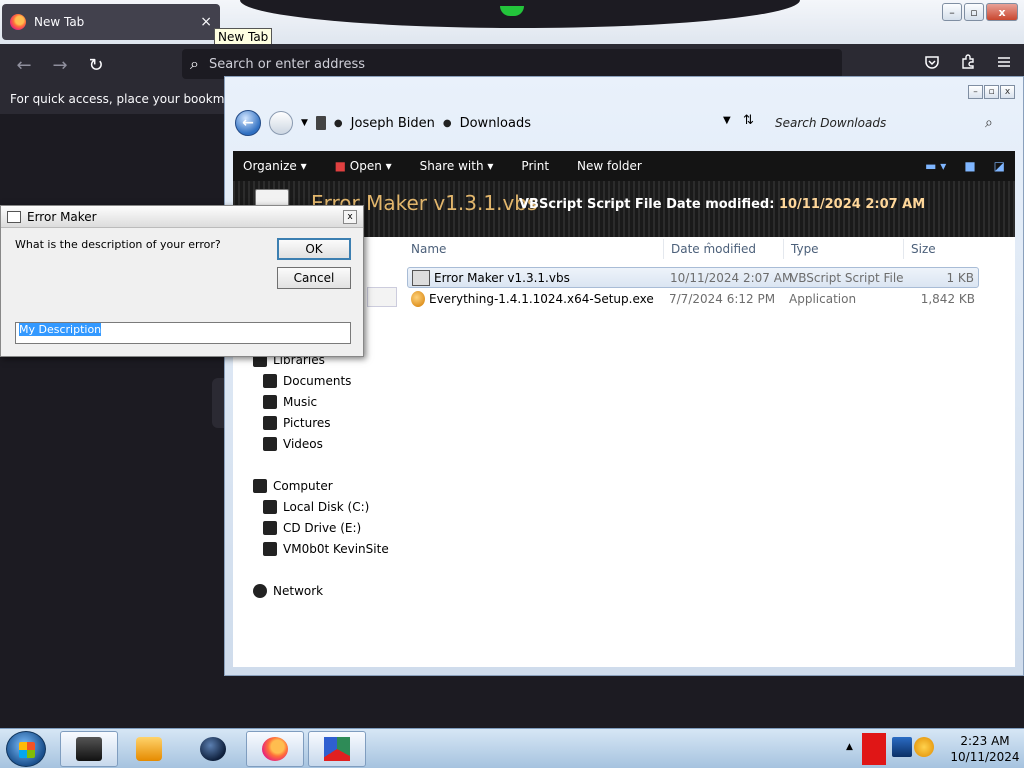 This screenshot has height=768, width=1024. I want to click on taskbar: ▲ 2:23 AM 10/11/2024, so click(512, 748).